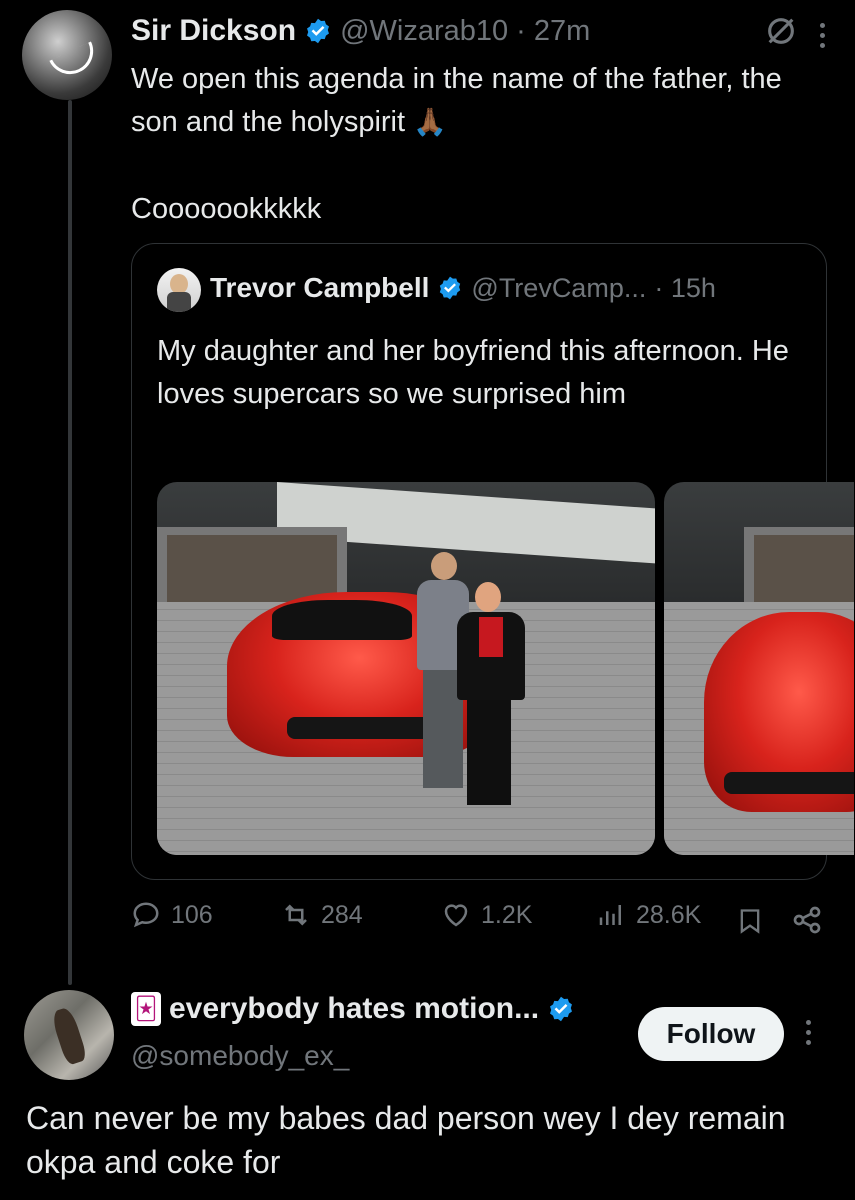 Image resolution: width=855 pixels, height=1200 pixels. What do you see at coordinates (750, 923) in the screenshot?
I see `bookmark-icon` at bounding box center [750, 923].